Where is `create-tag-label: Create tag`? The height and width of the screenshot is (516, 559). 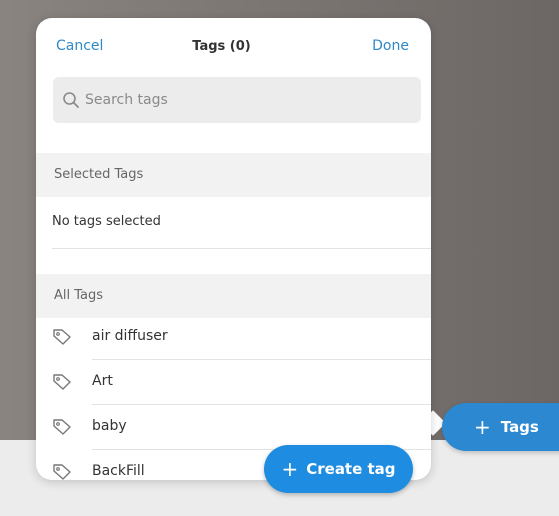
create-tag-label: Create tag is located at coordinates (351, 469).